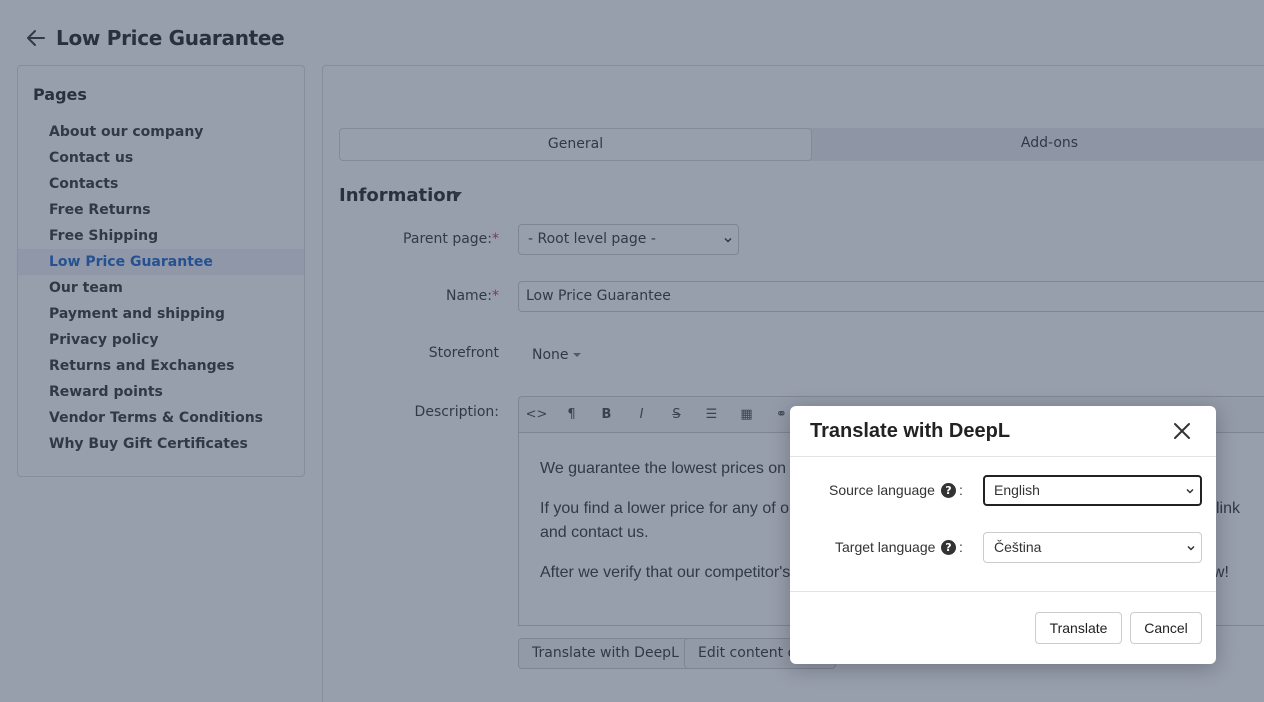 This screenshot has width=1264, height=702. Describe the element at coordinates (1018, 547) in the screenshot. I see `target-language-value: Čeština` at that location.